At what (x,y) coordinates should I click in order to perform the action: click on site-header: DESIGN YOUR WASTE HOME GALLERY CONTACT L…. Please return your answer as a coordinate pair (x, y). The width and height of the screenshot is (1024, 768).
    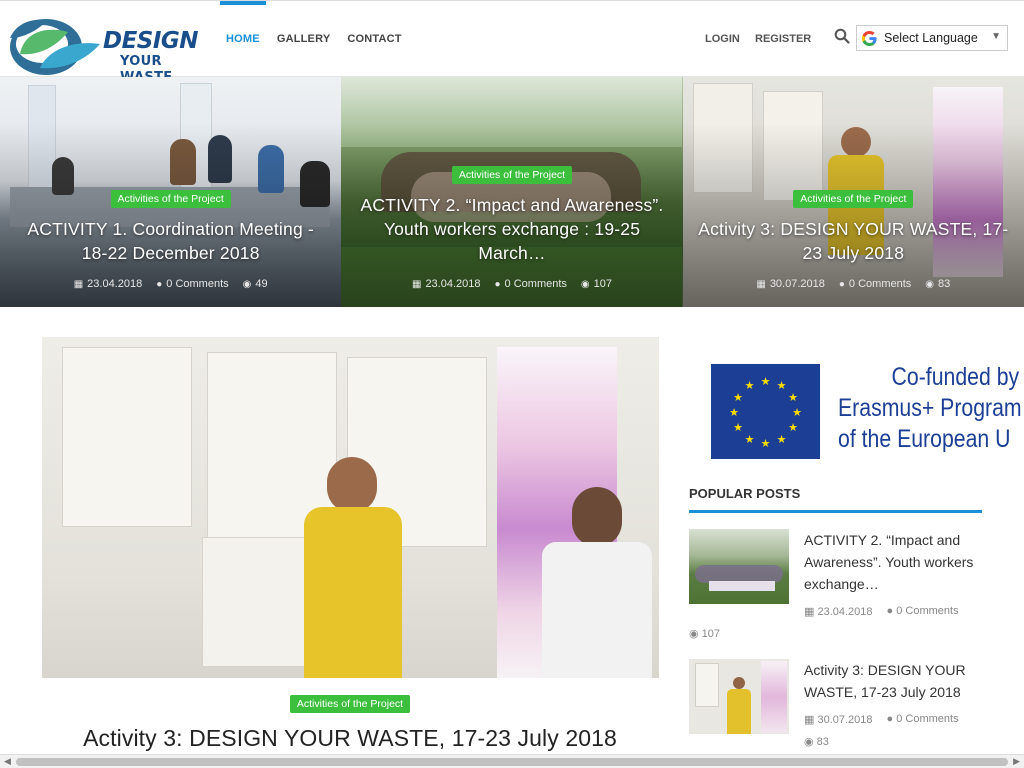
    Looking at the image, I should click on (512, 42).